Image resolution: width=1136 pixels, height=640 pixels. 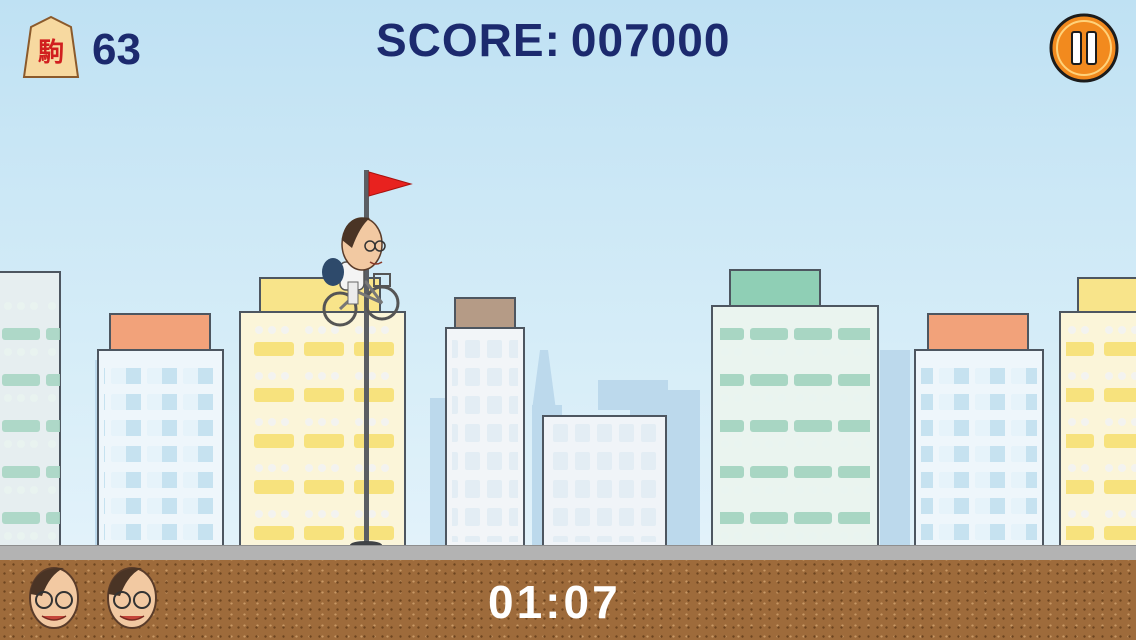 I want to click on score-display: SCORE: 007000, so click(x=553, y=40).